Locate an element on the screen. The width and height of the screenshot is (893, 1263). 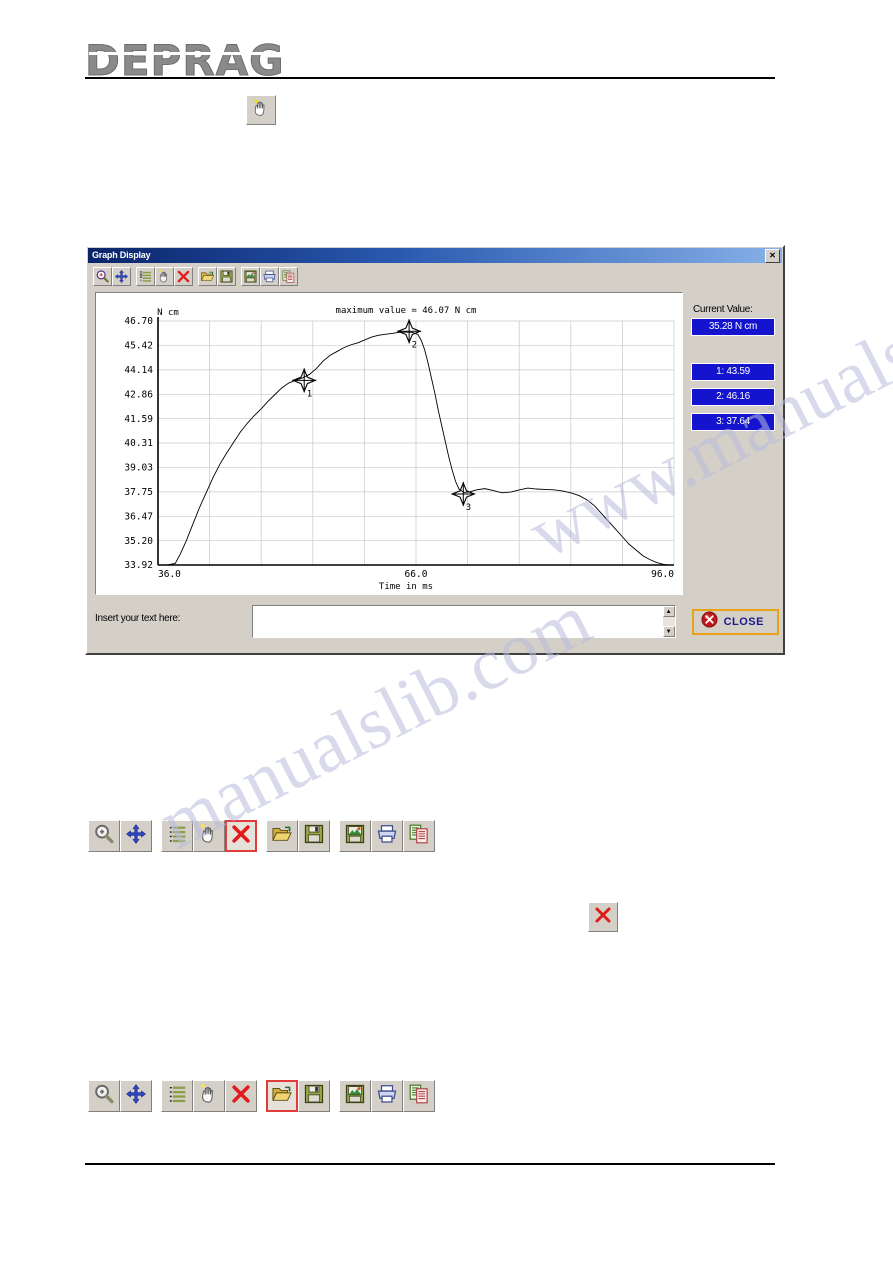
close-button: CLOSE is located at coordinates (735, 622).